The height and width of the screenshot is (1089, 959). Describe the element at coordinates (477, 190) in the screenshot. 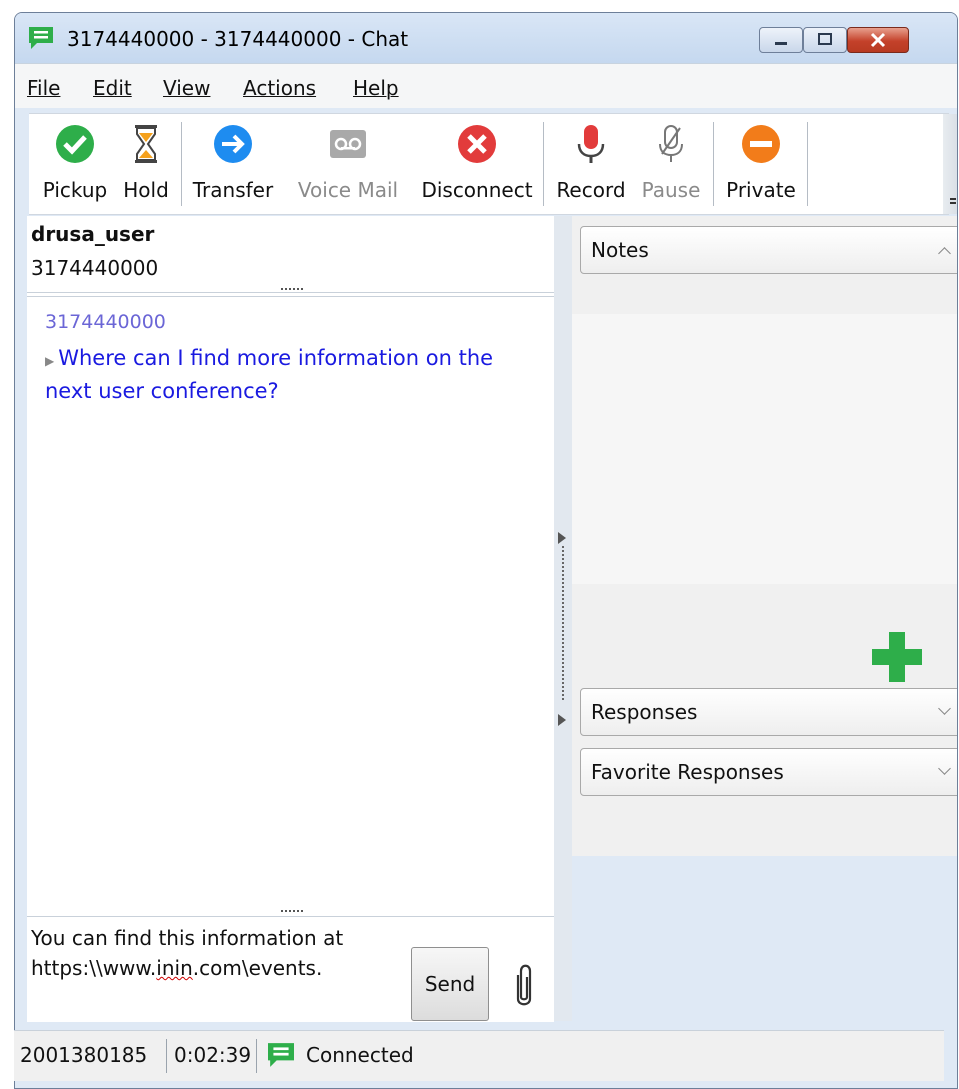

I see `disconnect-label: Disconnect` at that location.